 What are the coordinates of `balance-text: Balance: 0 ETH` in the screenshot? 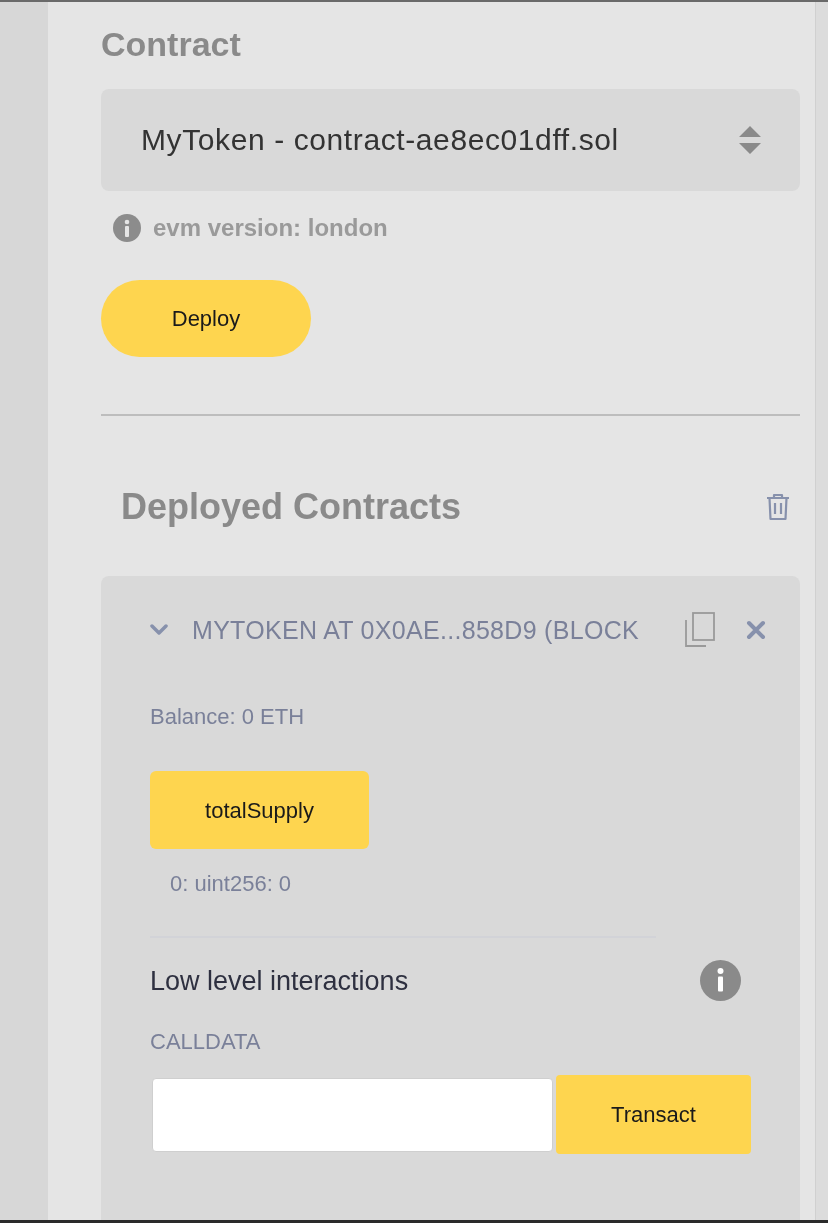 It's located at (227, 717).